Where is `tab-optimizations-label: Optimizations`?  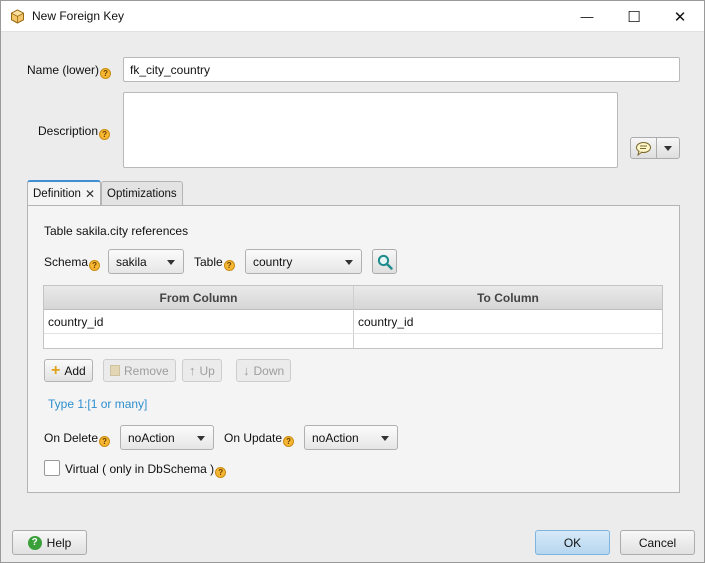 tab-optimizations-label: Optimizations is located at coordinates (142, 194).